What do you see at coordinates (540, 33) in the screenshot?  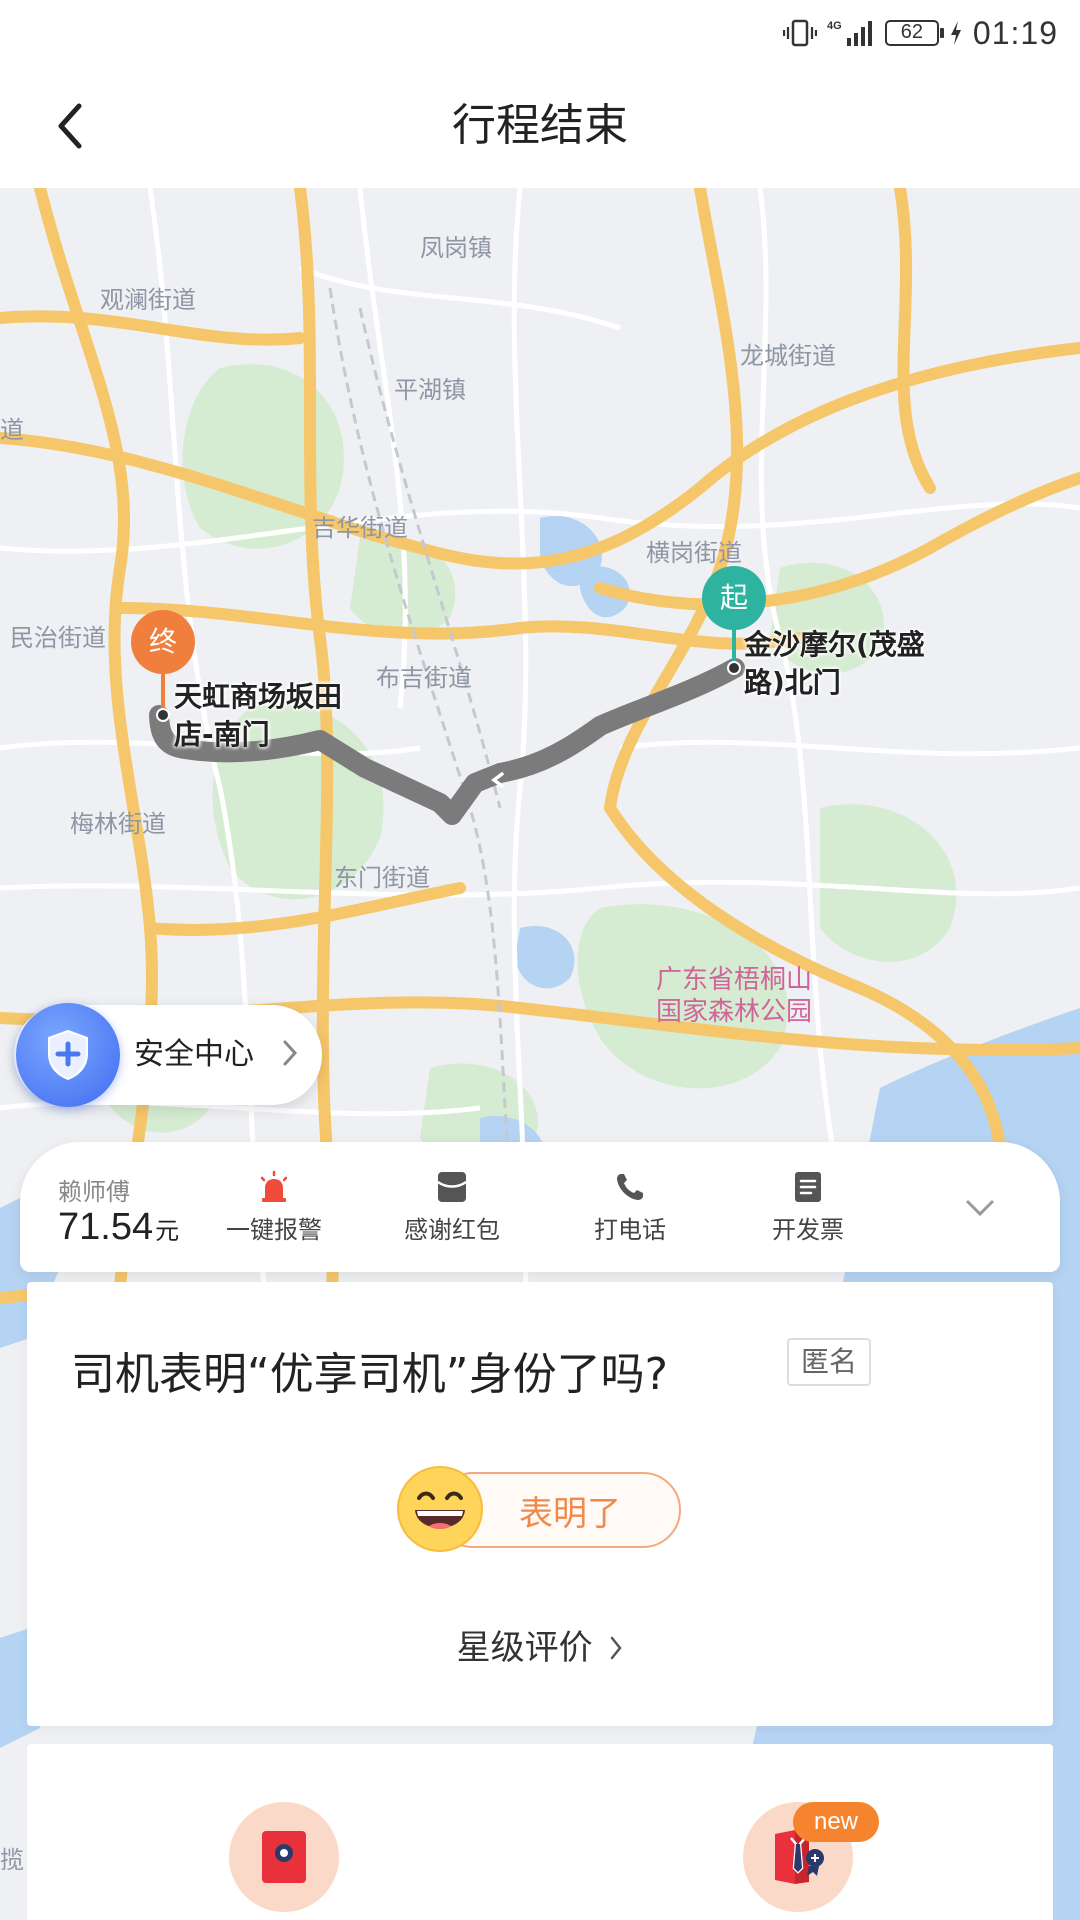 I see `status-bar: 4G 62 01:19` at bounding box center [540, 33].